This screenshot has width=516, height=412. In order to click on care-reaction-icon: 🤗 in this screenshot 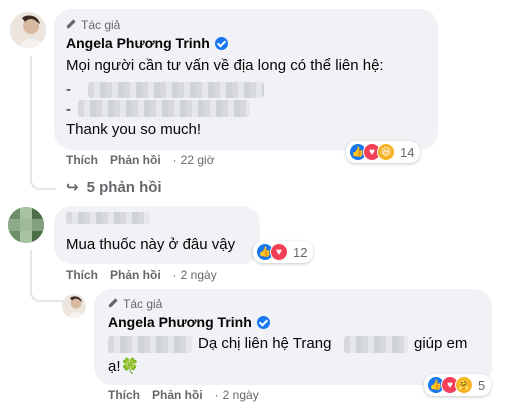, I will do `click(464, 385)`.